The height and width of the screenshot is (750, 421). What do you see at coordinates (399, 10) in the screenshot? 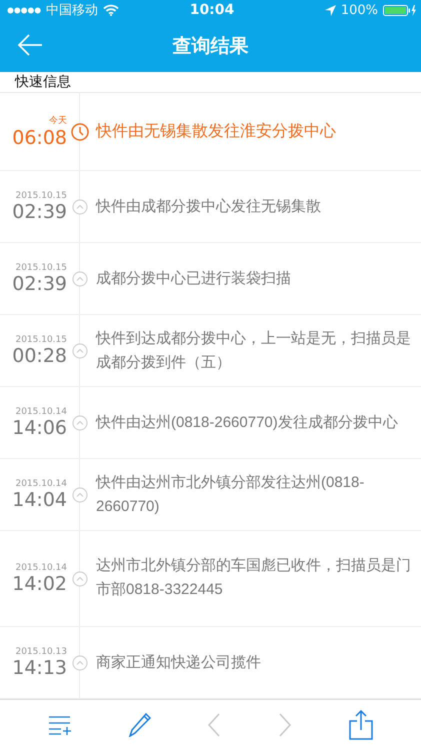
I see `battery-icon` at bounding box center [399, 10].